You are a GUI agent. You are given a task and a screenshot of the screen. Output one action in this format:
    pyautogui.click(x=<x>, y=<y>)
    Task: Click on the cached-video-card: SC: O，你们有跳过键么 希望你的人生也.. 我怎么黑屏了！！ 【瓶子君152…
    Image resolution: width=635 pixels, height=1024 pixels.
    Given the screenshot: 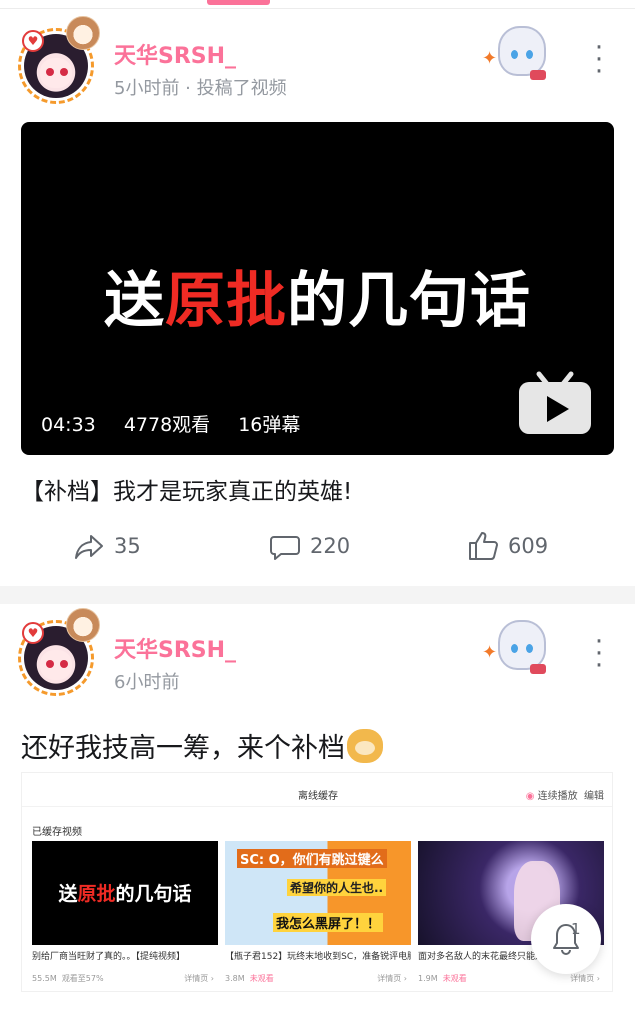 What is the action you would take?
    pyautogui.click(x=318, y=915)
    